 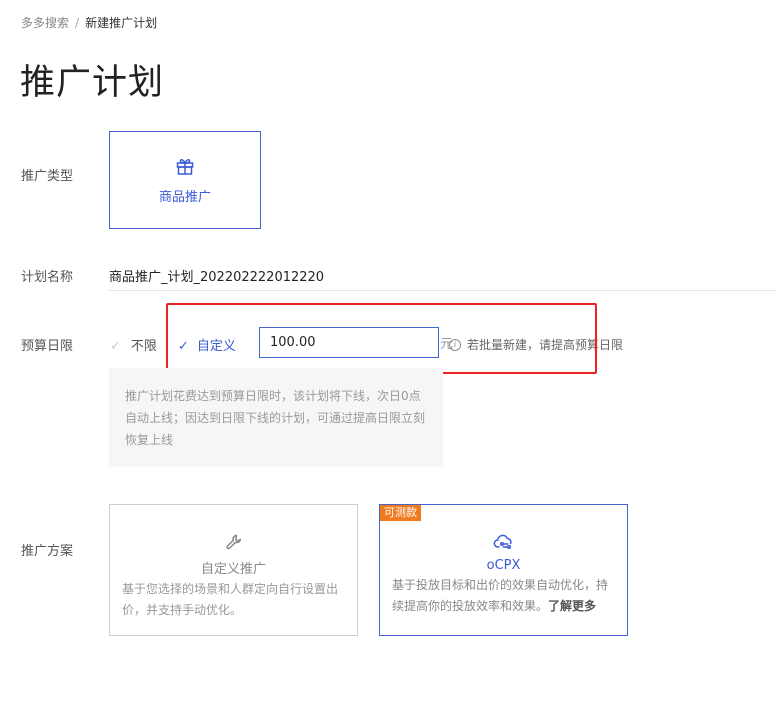 What do you see at coordinates (149, 440) in the screenshot?
I see `budget-note-line: 恢复上线` at bounding box center [149, 440].